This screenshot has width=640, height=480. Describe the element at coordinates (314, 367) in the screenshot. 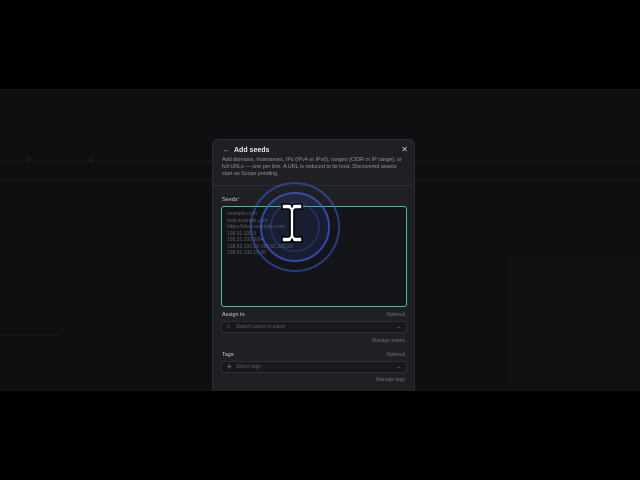

I see `tags-select: ◈ Select tags ⌄` at that location.